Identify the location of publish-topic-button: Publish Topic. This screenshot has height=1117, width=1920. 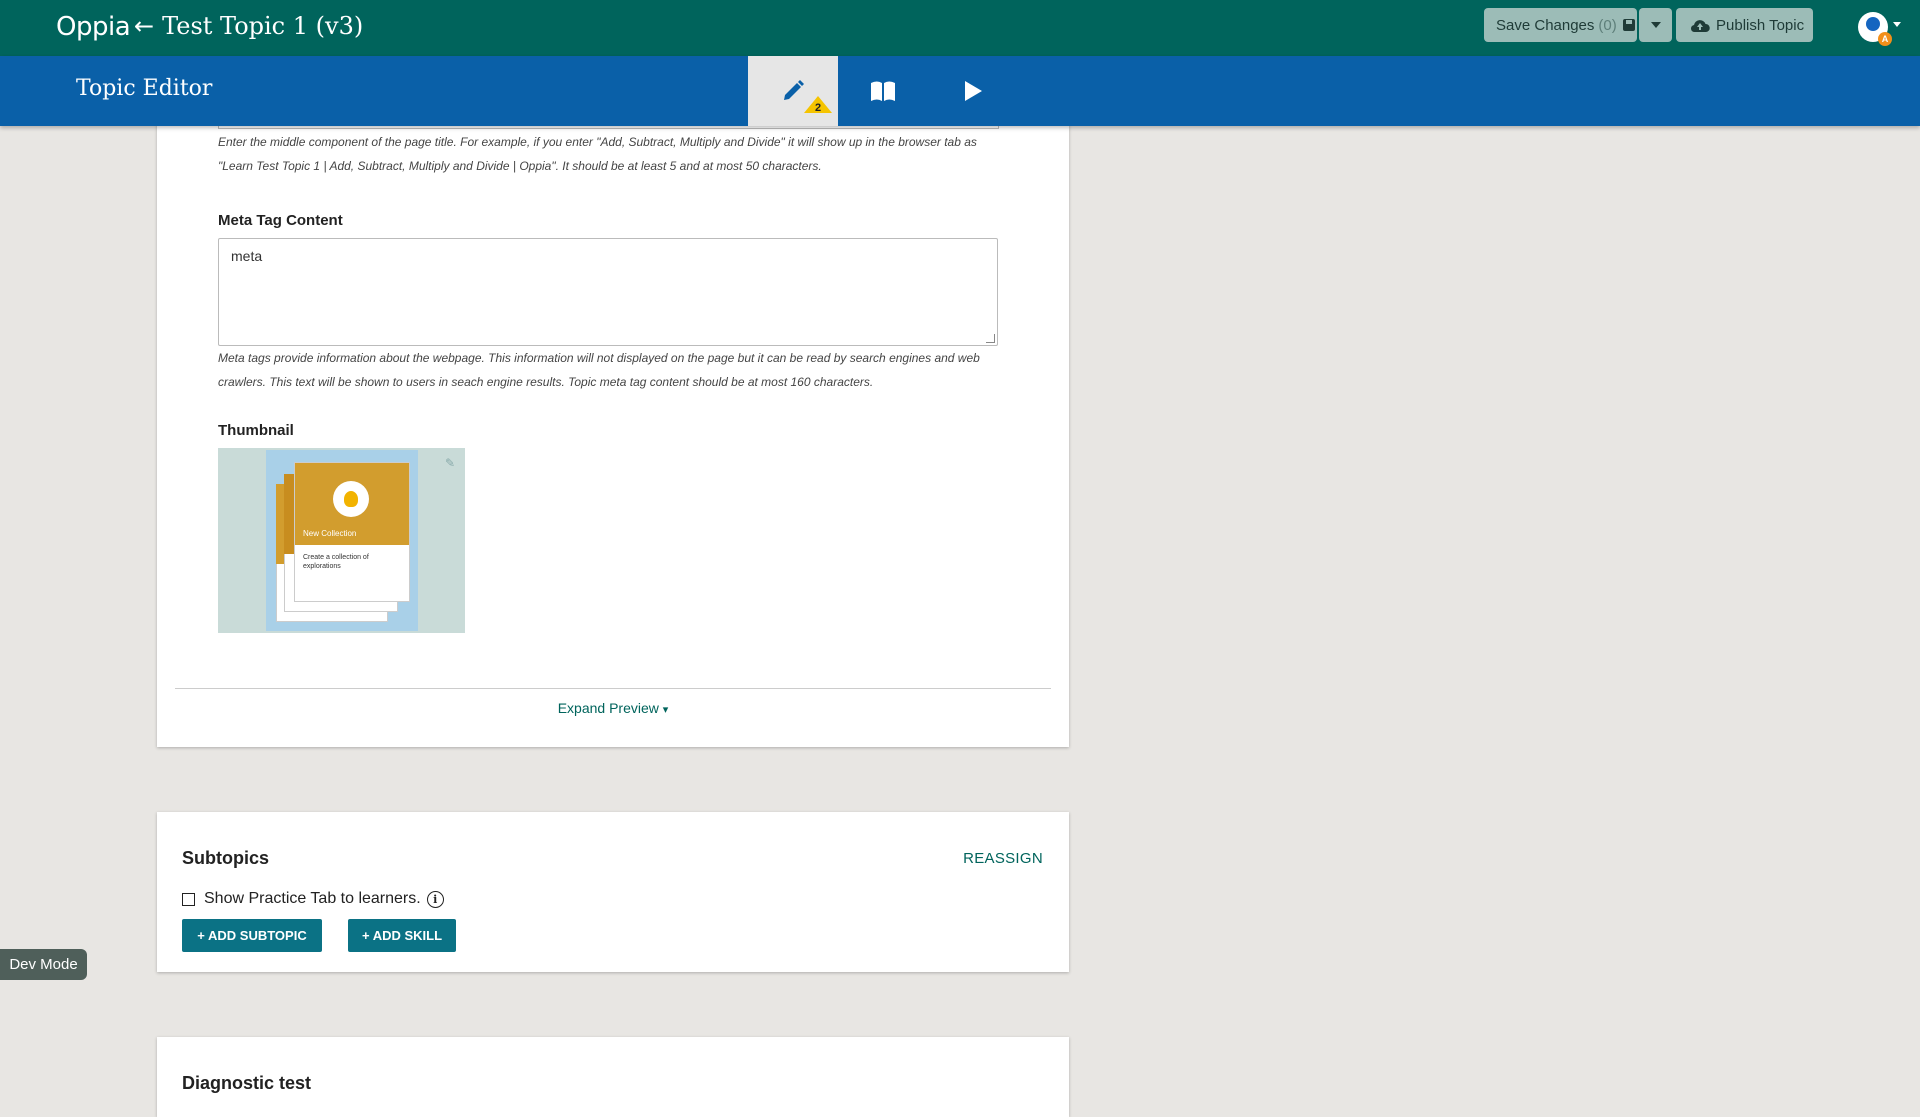
(1744, 25).